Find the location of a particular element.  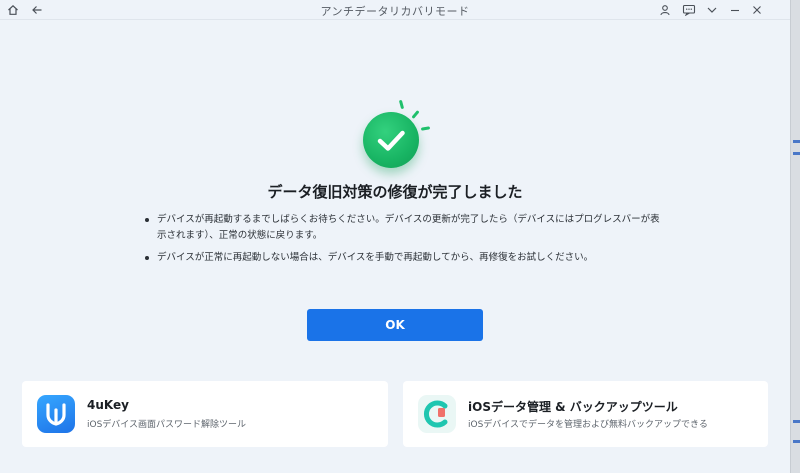

page-title: データ復旧対策の修復が完了しました is located at coordinates (395, 192).